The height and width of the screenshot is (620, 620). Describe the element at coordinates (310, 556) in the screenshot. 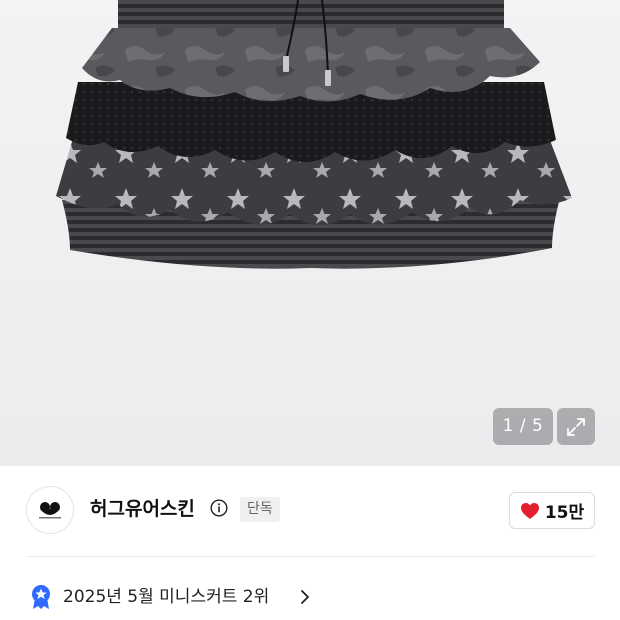

I see `divider` at that location.